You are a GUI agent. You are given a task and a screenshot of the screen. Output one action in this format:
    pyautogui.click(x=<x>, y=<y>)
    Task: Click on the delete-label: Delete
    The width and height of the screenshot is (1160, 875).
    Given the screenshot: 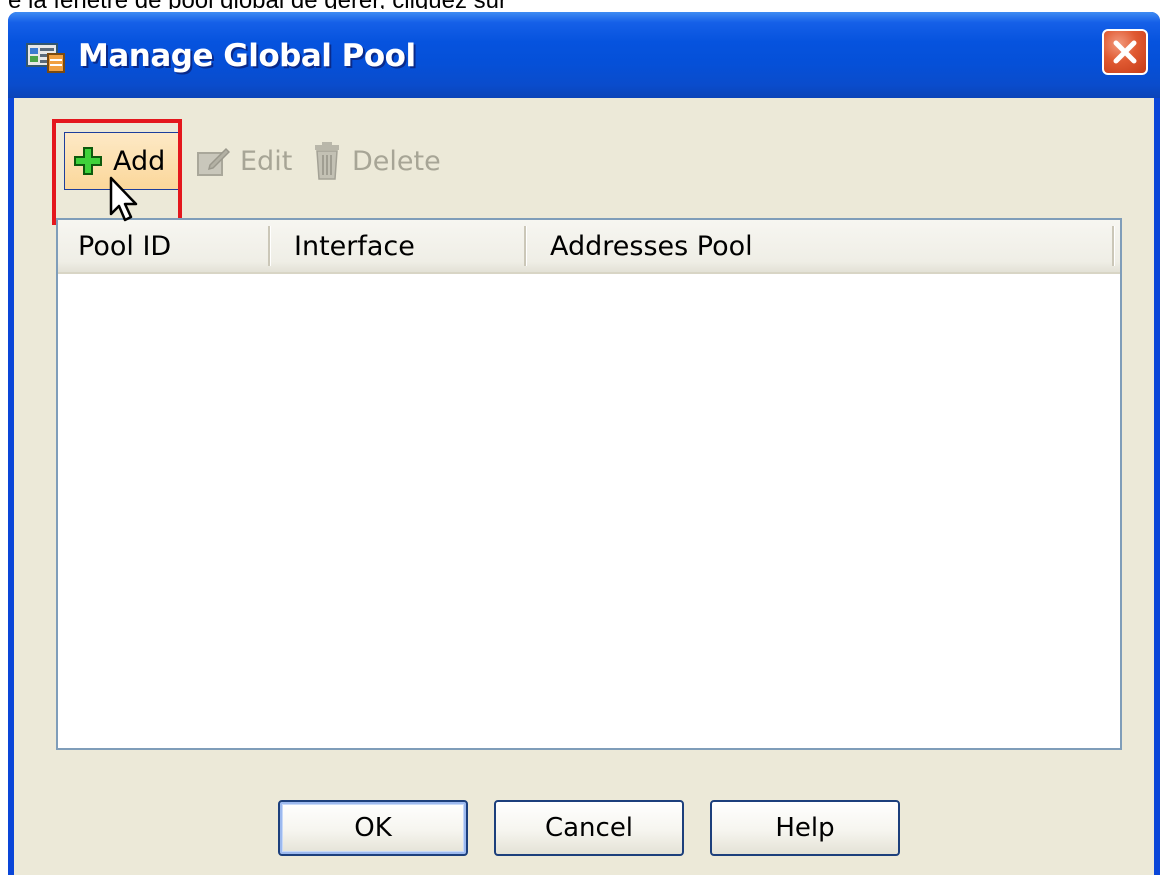 What is the action you would take?
    pyautogui.click(x=396, y=161)
    